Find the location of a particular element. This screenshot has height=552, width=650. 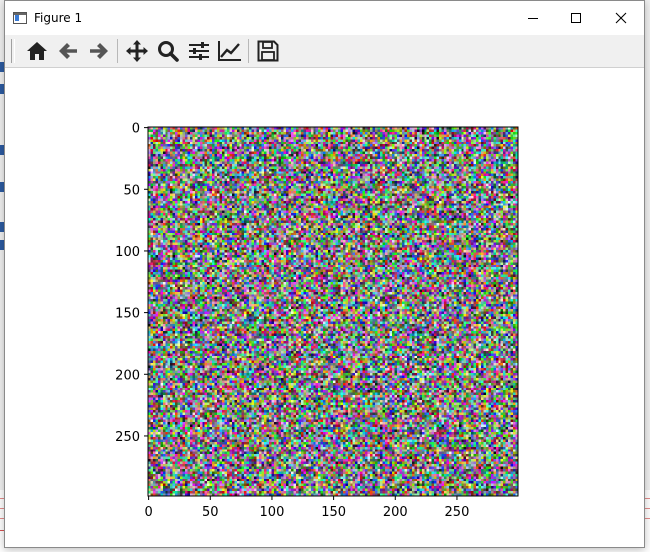

close-button is located at coordinates (621, 18).